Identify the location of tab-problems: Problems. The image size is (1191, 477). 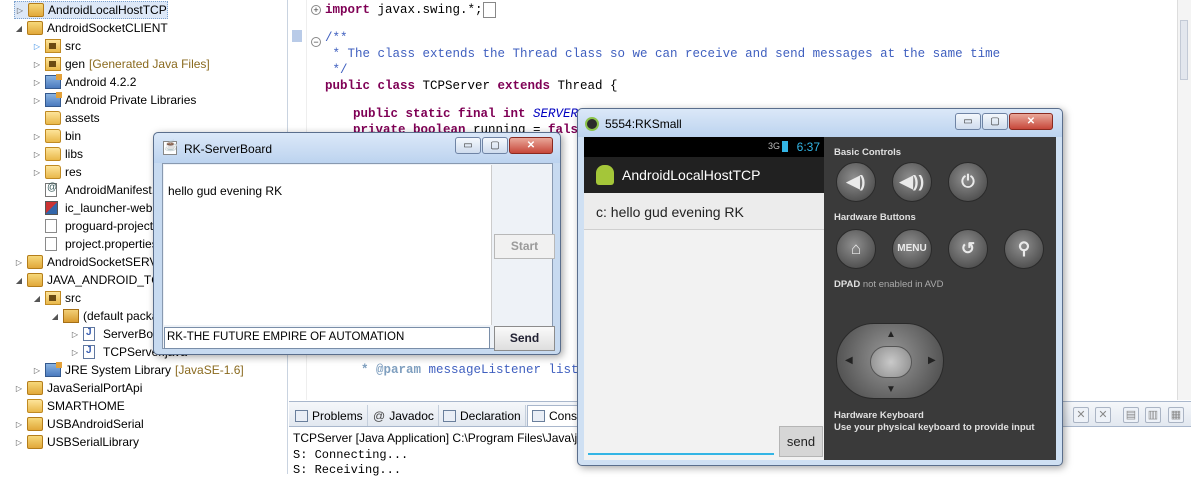
(329, 415).